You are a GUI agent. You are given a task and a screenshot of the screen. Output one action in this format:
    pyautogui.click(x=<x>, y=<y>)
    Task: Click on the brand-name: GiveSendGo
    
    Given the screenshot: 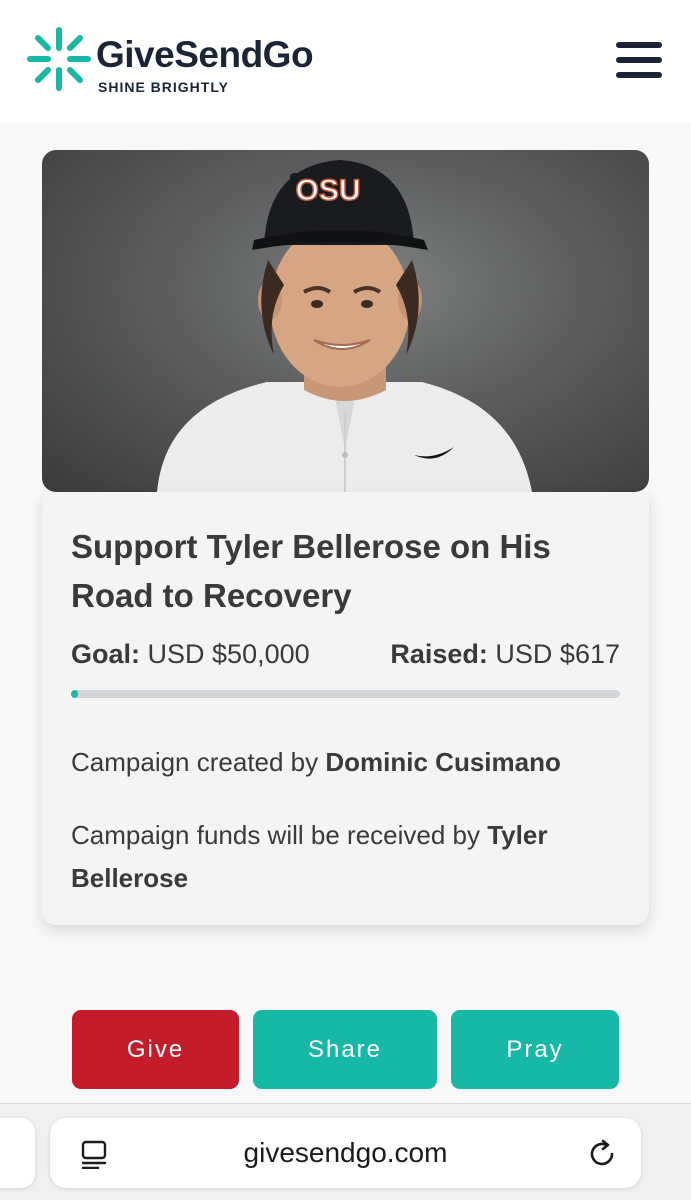 What is the action you would take?
    pyautogui.click(x=205, y=54)
    